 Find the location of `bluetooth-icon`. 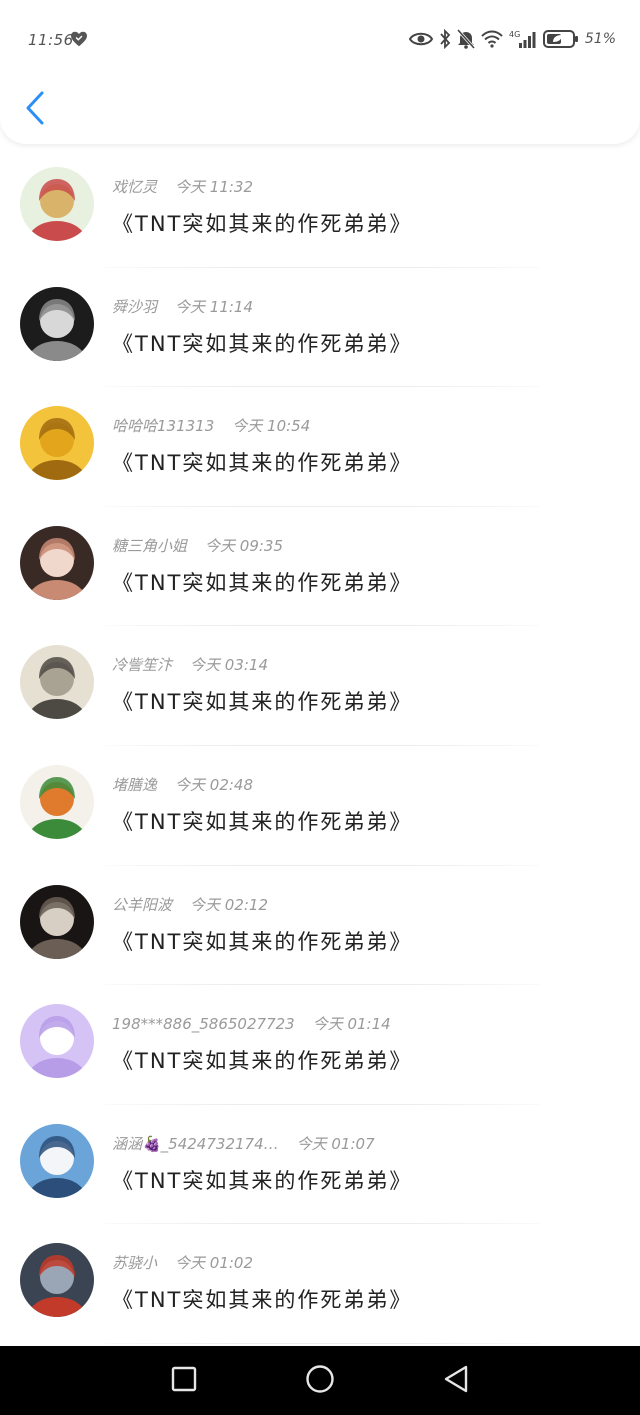

bluetooth-icon is located at coordinates (445, 39).